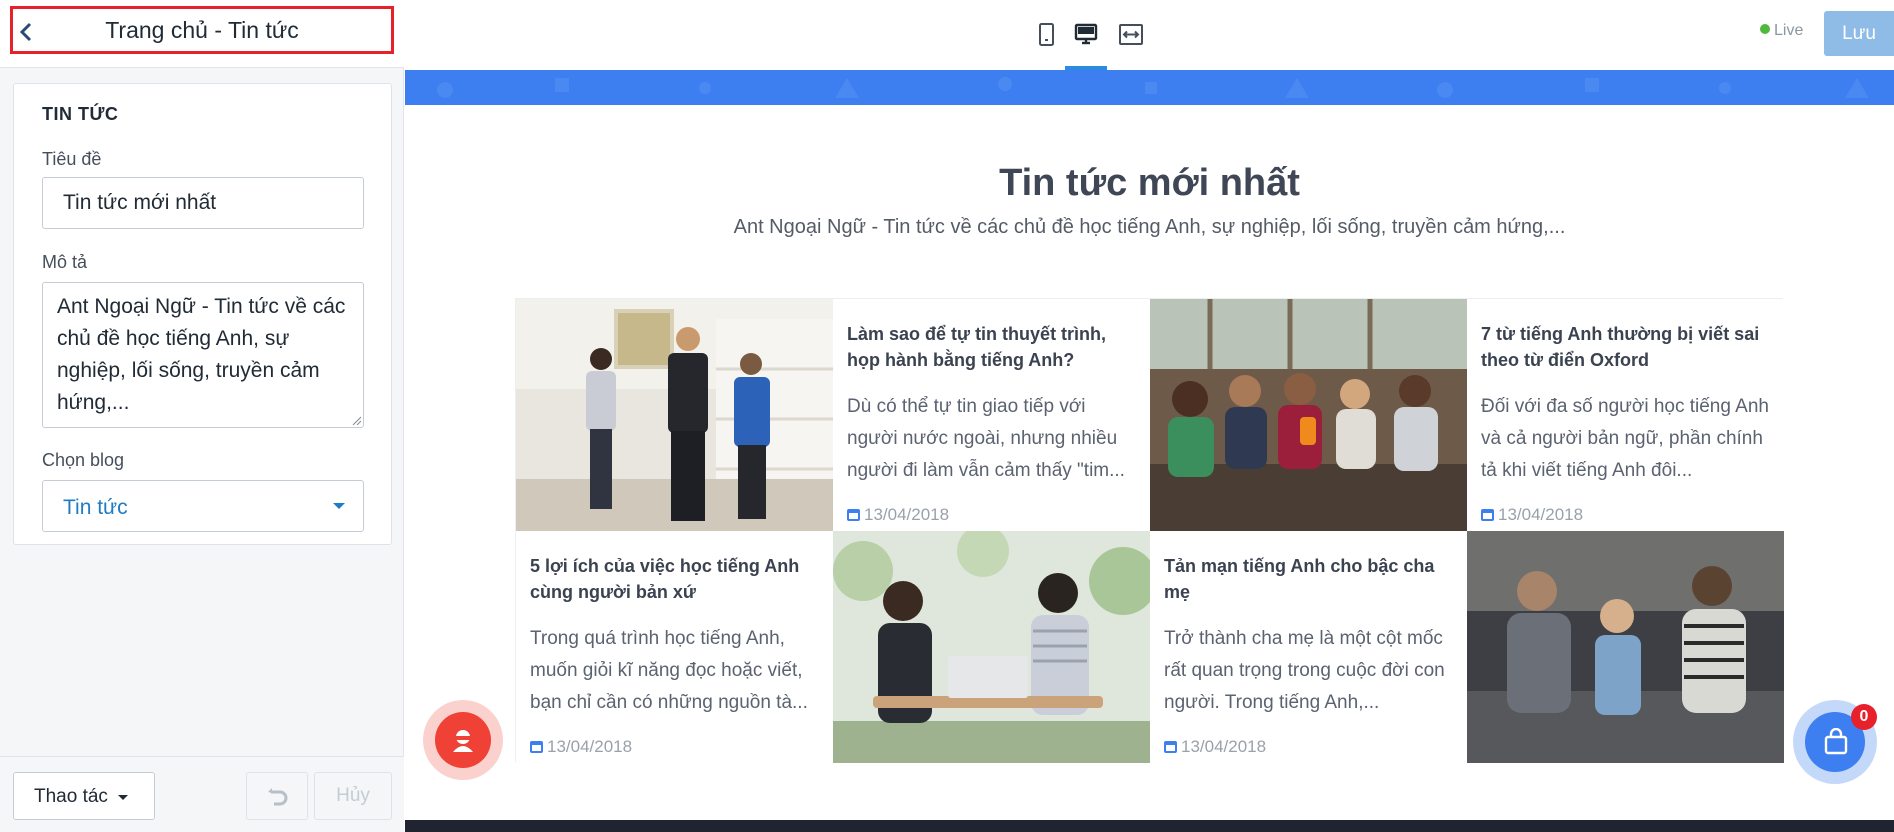 The width and height of the screenshot is (1894, 832). What do you see at coordinates (1149, 183) in the screenshot?
I see `news-heading: Tin tức mới nhất` at bounding box center [1149, 183].